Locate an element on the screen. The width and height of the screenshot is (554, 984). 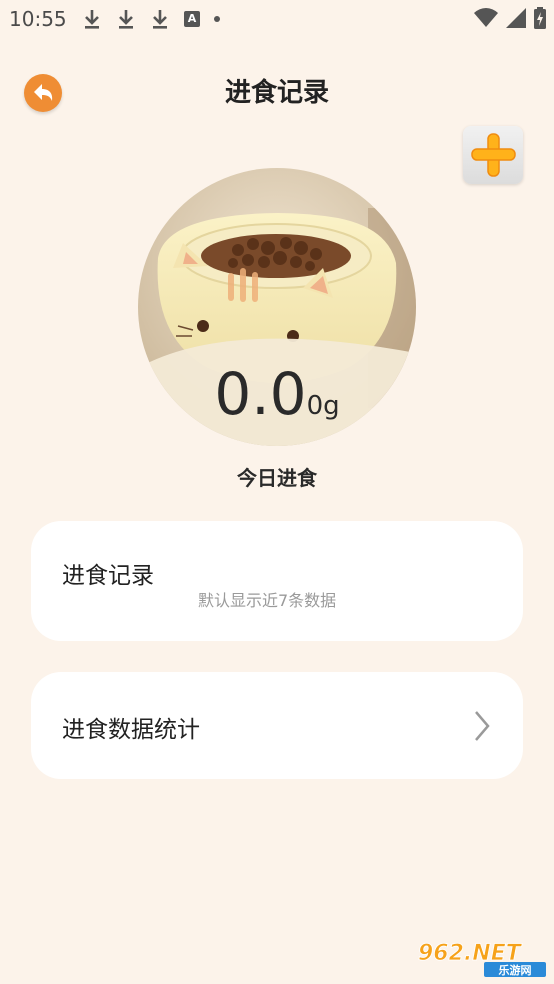
more-notifications-dot-icon is located at coordinates (217, 19).